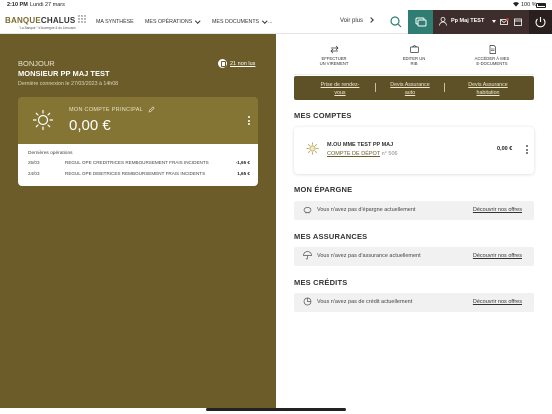 The image size is (552, 414). What do you see at coordinates (47, 28) in the screenshot?
I see `logo-tagline: "La Banque " d'Auvergne & du Limousin` at bounding box center [47, 28].